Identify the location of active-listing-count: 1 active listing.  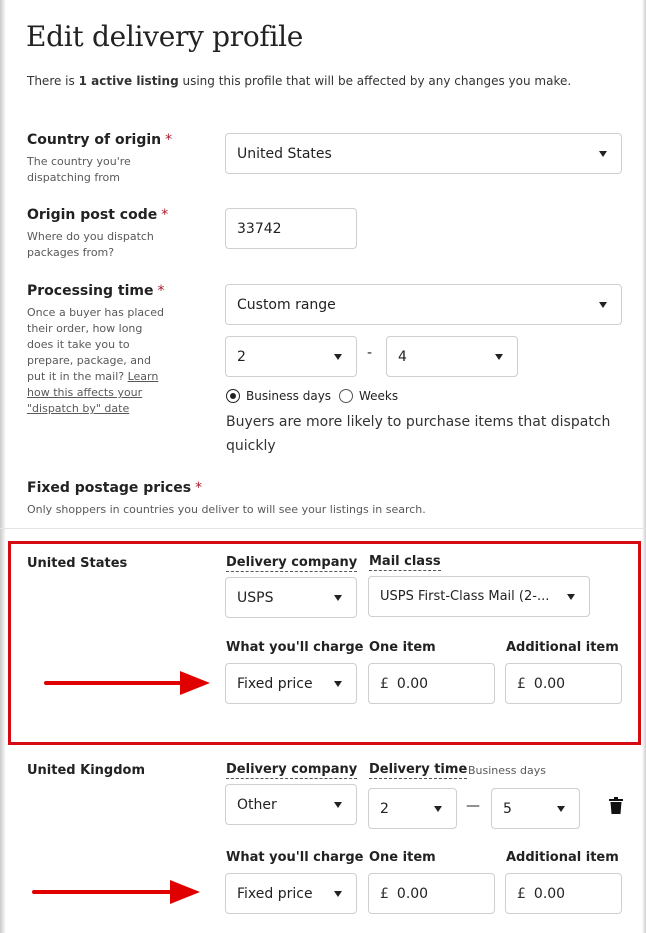
(128, 81).